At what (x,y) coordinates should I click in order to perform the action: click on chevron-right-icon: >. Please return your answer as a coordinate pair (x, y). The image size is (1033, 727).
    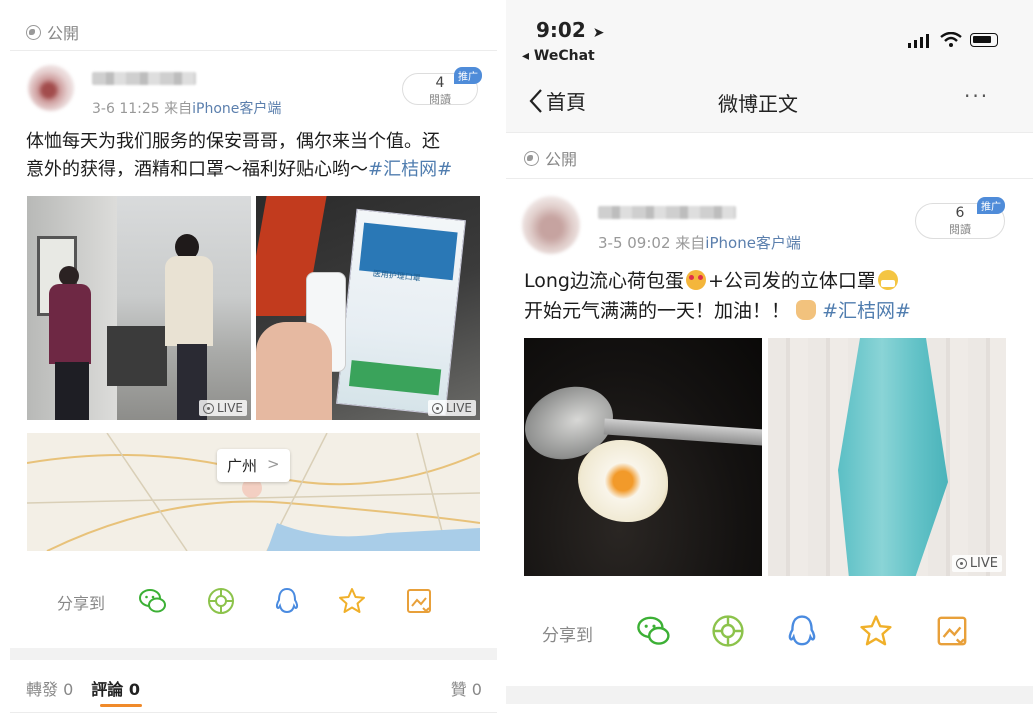
    Looking at the image, I should click on (273, 464).